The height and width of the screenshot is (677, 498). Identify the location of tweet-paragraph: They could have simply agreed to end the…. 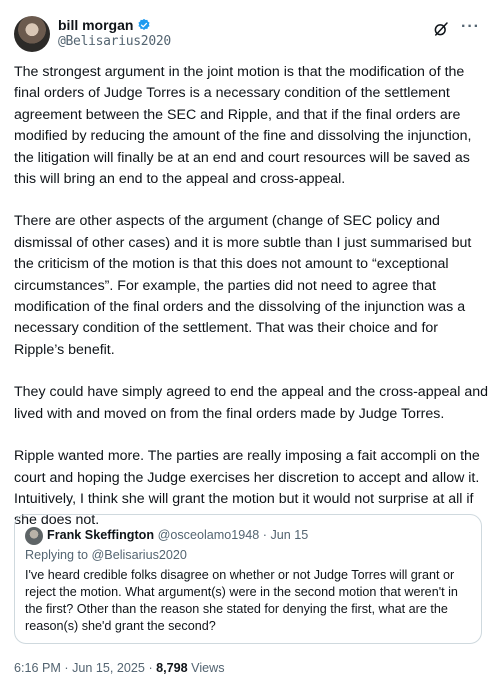
(251, 403).